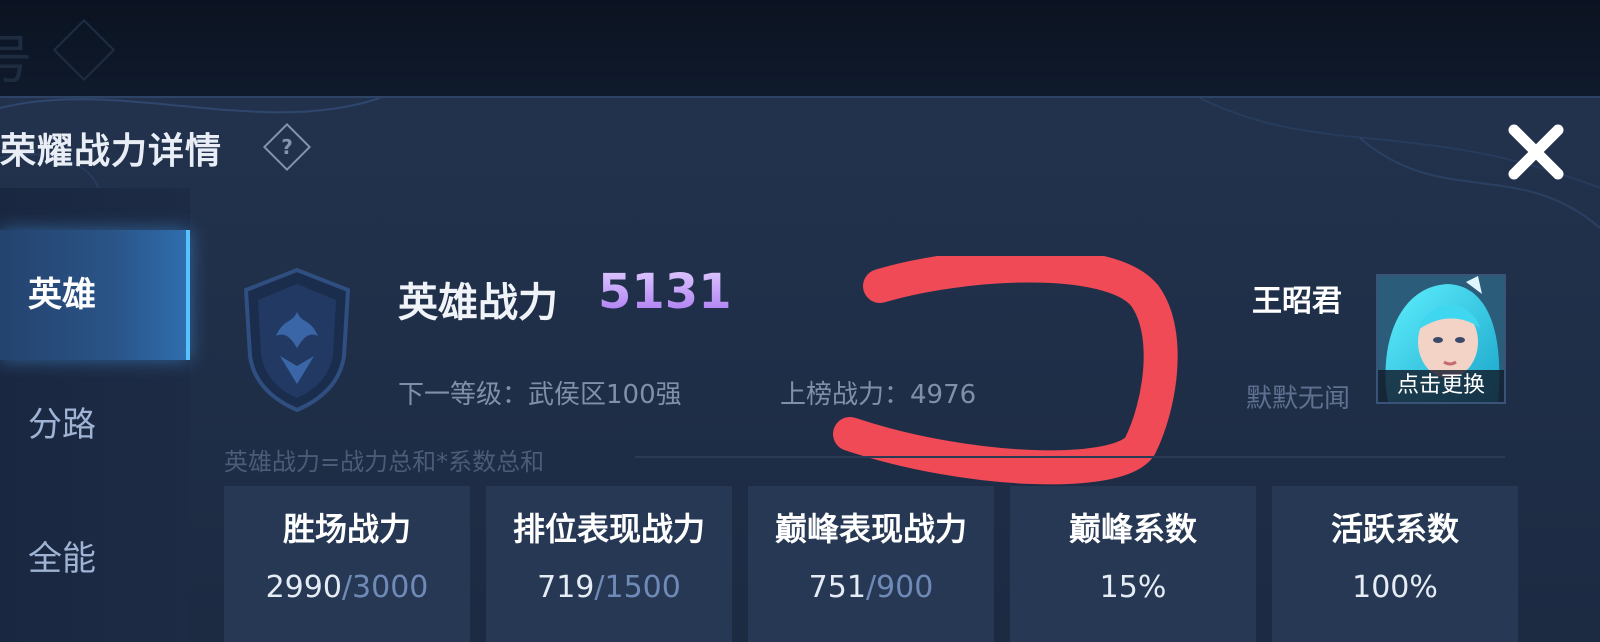 This screenshot has height=642, width=1600. What do you see at coordinates (1070, 457) in the screenshot?
I see `divider` at bounding box center [1070, 457].